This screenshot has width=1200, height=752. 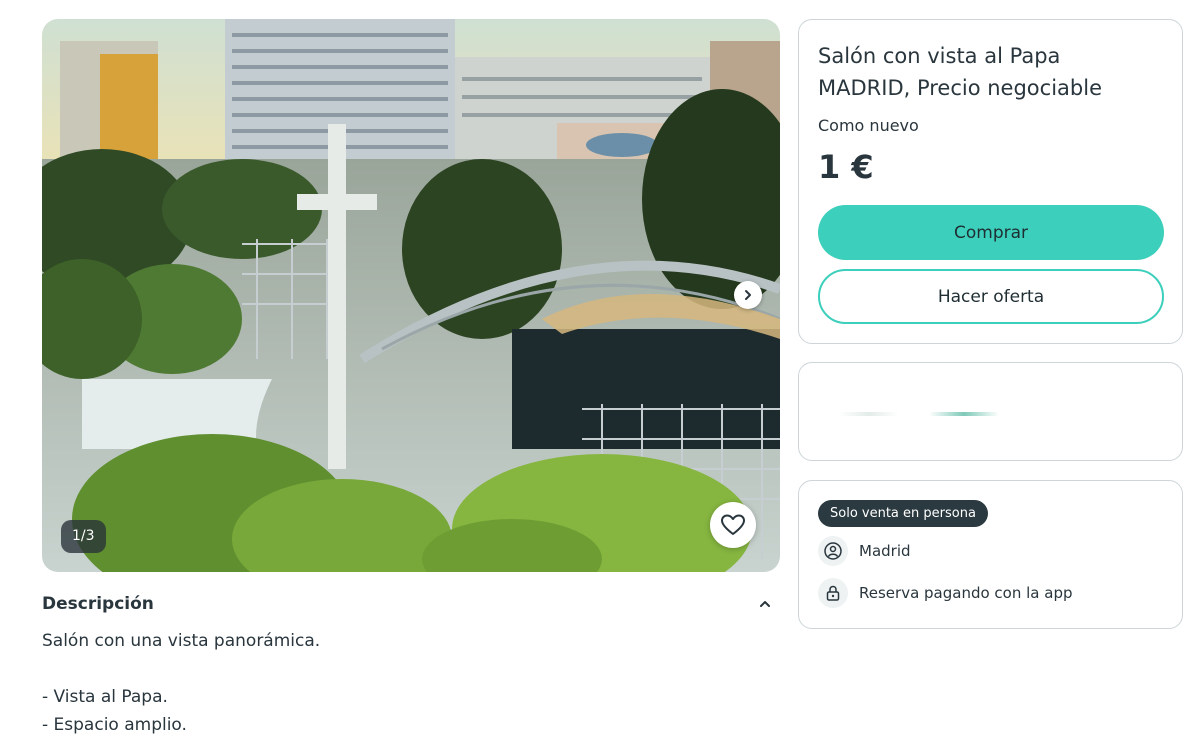 I want to click on photo-counter: 1/3, so click(x=83, y=536).